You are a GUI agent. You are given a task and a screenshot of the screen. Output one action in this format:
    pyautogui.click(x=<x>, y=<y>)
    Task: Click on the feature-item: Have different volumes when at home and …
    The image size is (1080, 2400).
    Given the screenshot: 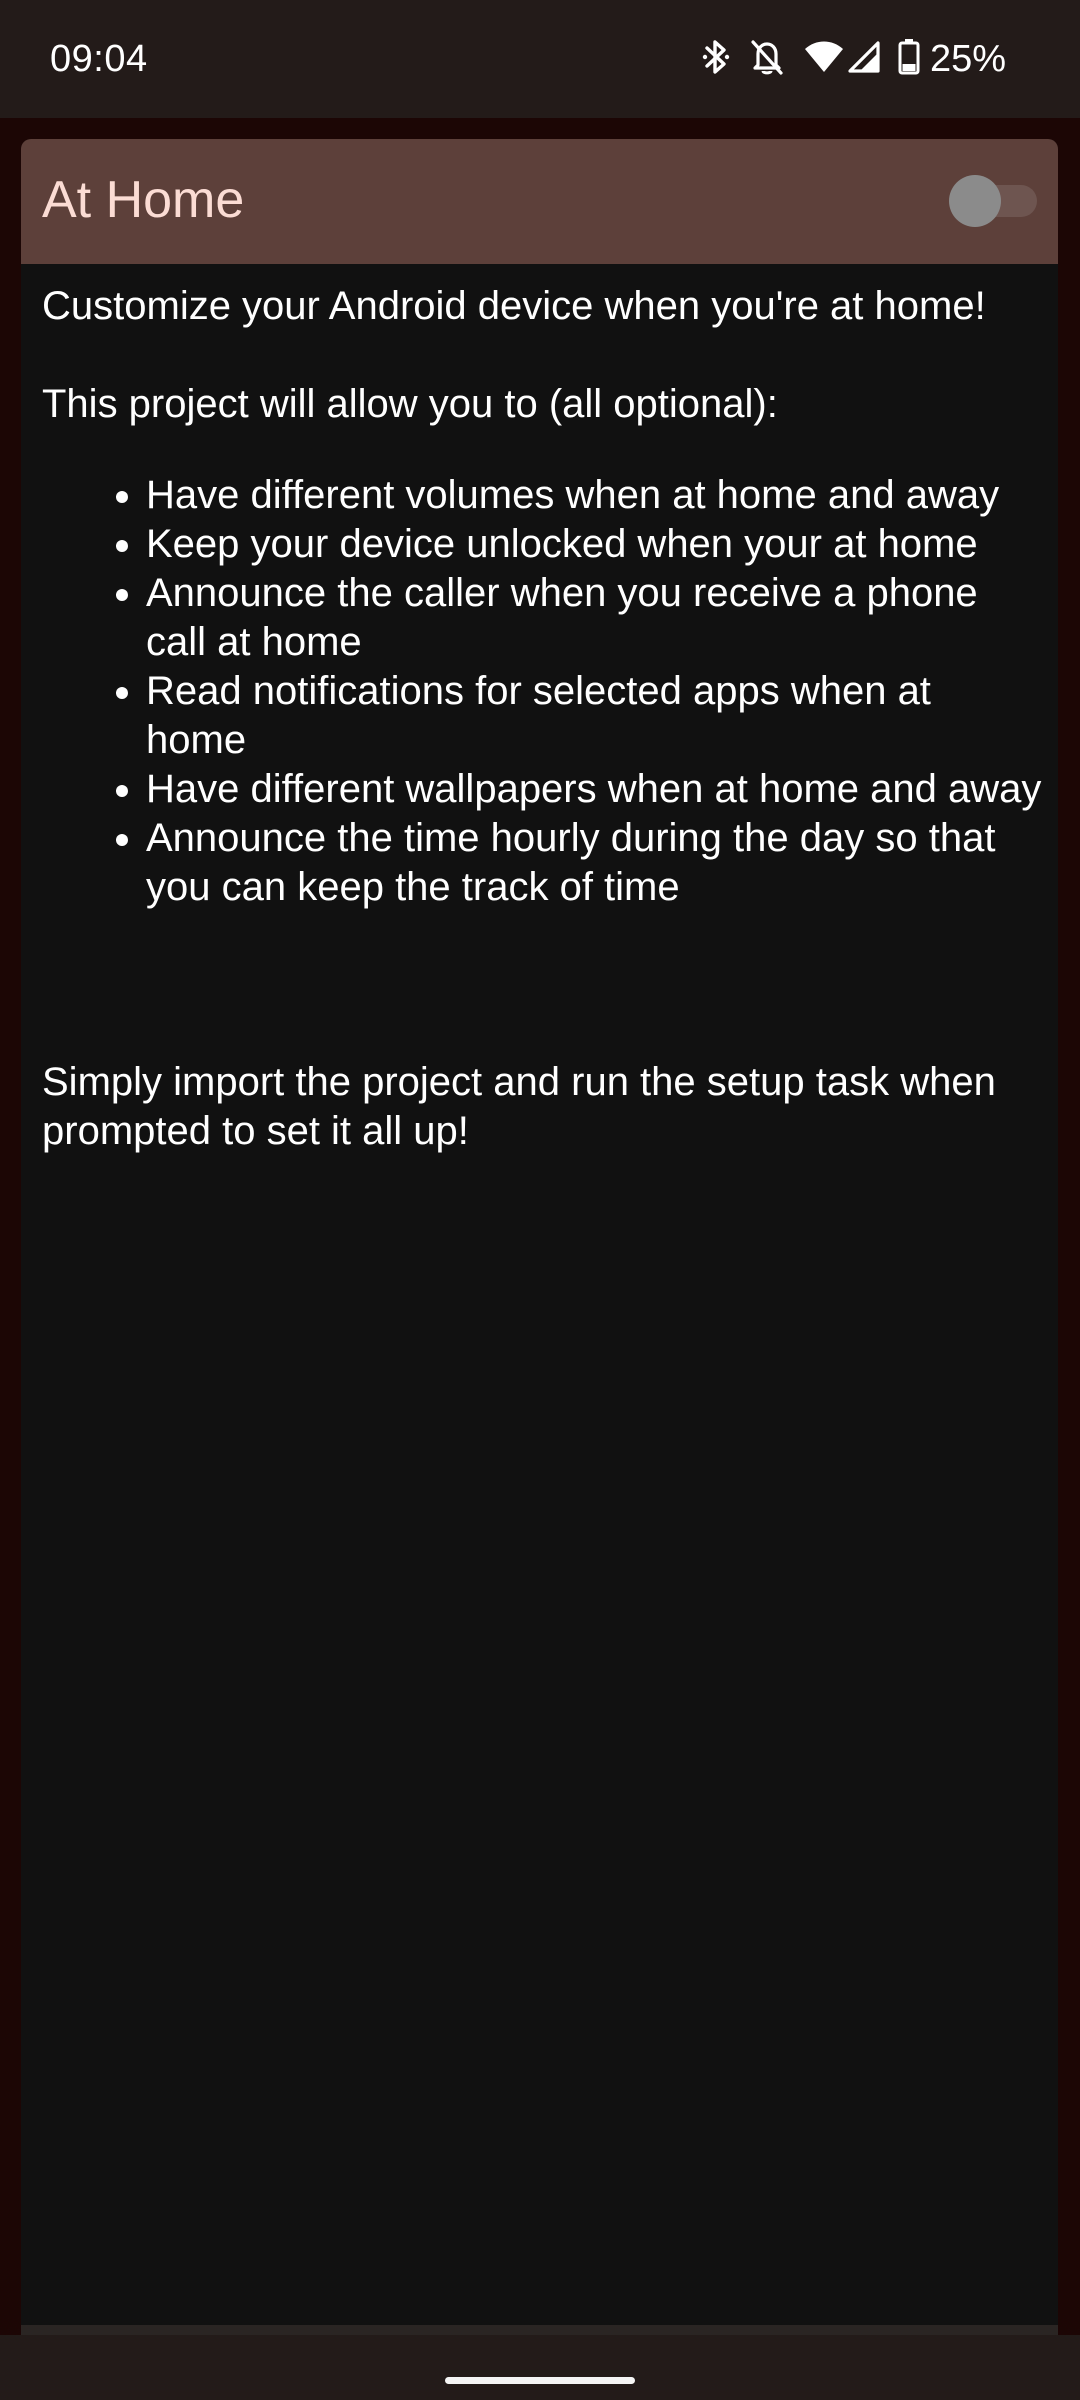 What is the action you would take?
    pyautogui.click(x=594, y=495)
    